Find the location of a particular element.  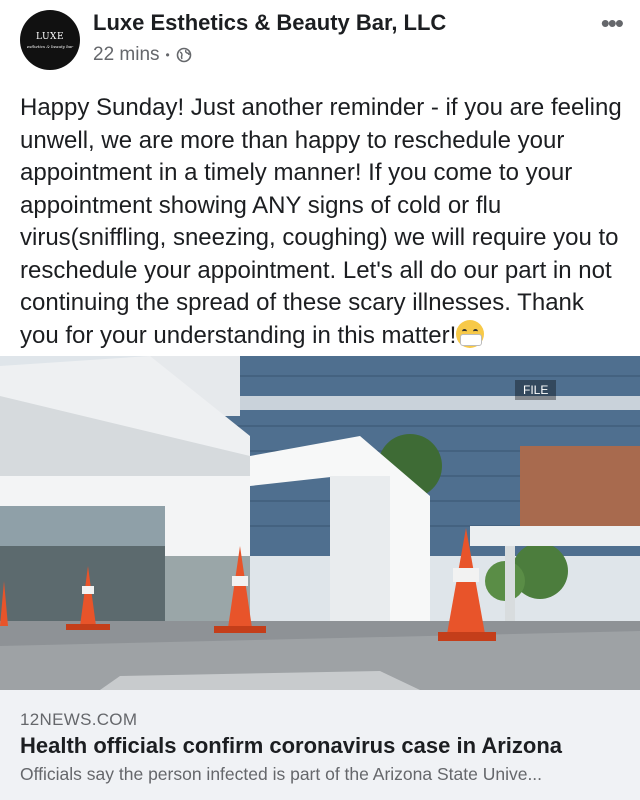

post-meta: 22 mins • is located at coordinates (142, 55).